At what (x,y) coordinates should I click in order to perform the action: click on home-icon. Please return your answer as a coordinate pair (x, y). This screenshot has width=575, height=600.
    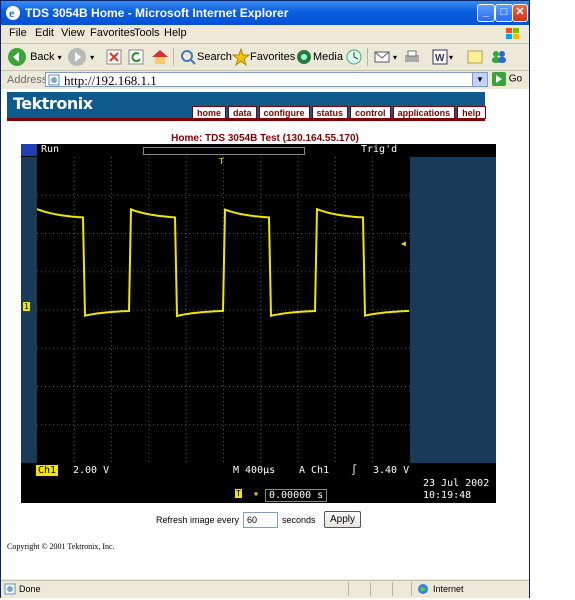
    Looking at the image, I should click on (160, 57).